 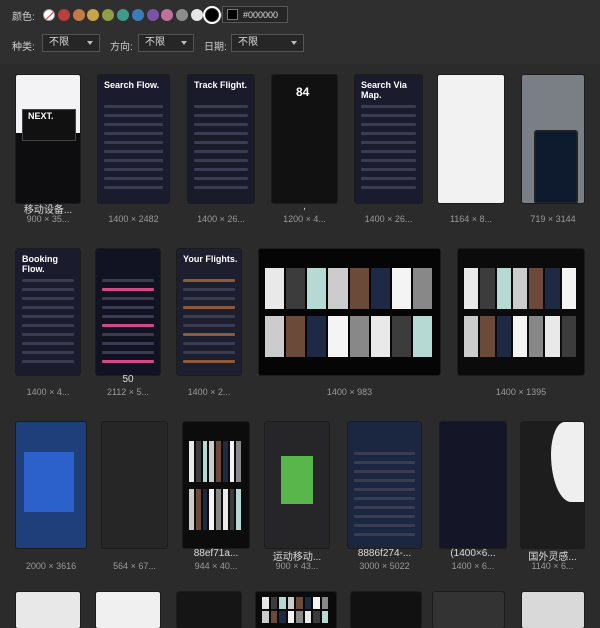 What do you see at coordinates (133, 139) in the screenshot?
I see `gallery-thumbnail: Search Flow.` at bounding box center [133, 139].